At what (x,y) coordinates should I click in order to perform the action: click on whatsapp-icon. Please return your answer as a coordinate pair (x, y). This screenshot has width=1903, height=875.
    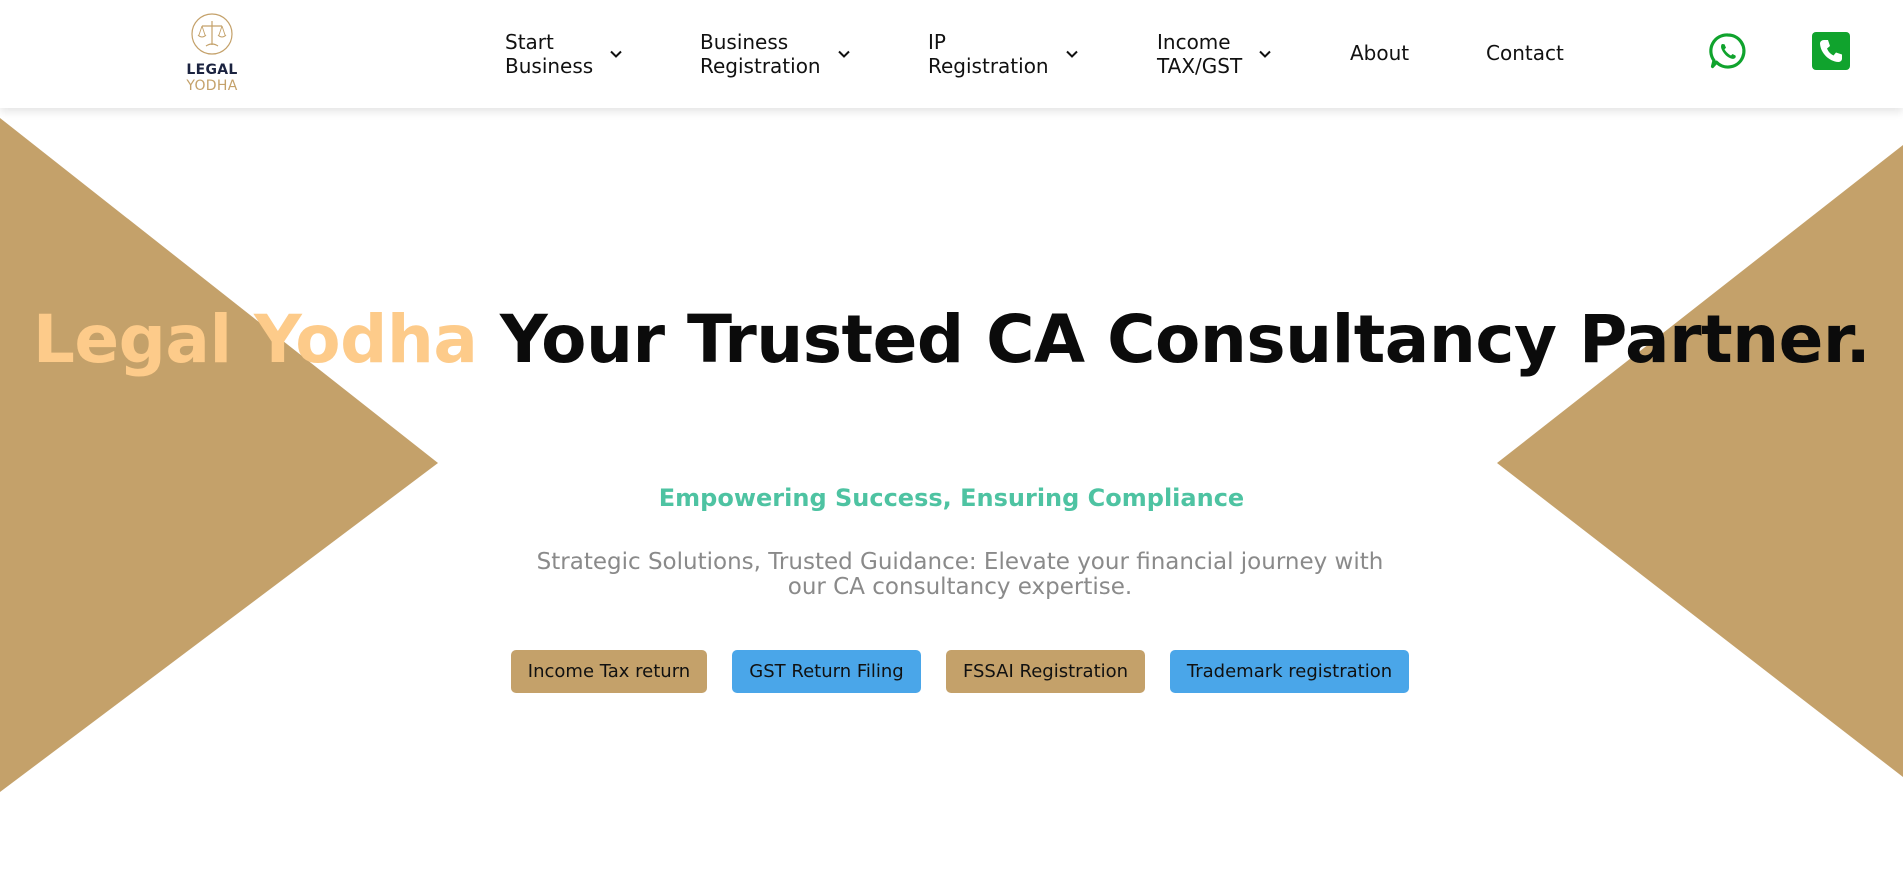
    Looking at the image, I should click on (1728, 51).